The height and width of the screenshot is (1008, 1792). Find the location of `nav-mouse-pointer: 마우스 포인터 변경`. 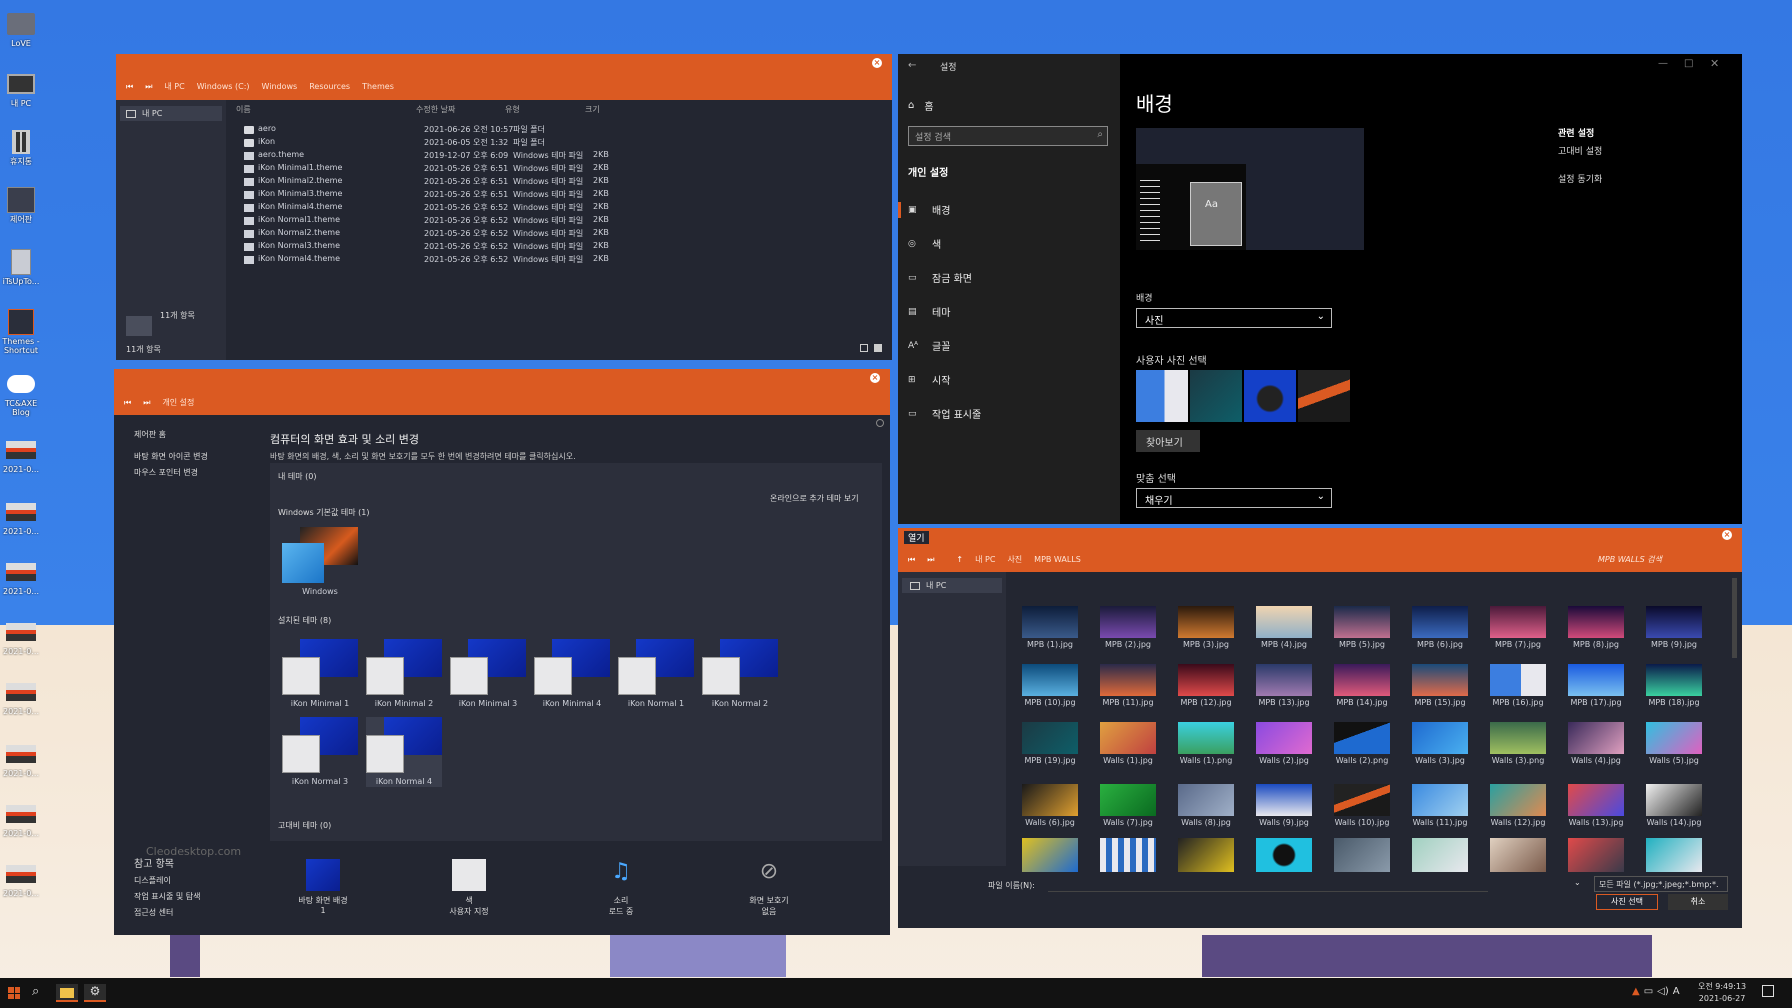

nav-mouse-pointer: 마우스 포인터 변경 is located at coordinates (171, 473).